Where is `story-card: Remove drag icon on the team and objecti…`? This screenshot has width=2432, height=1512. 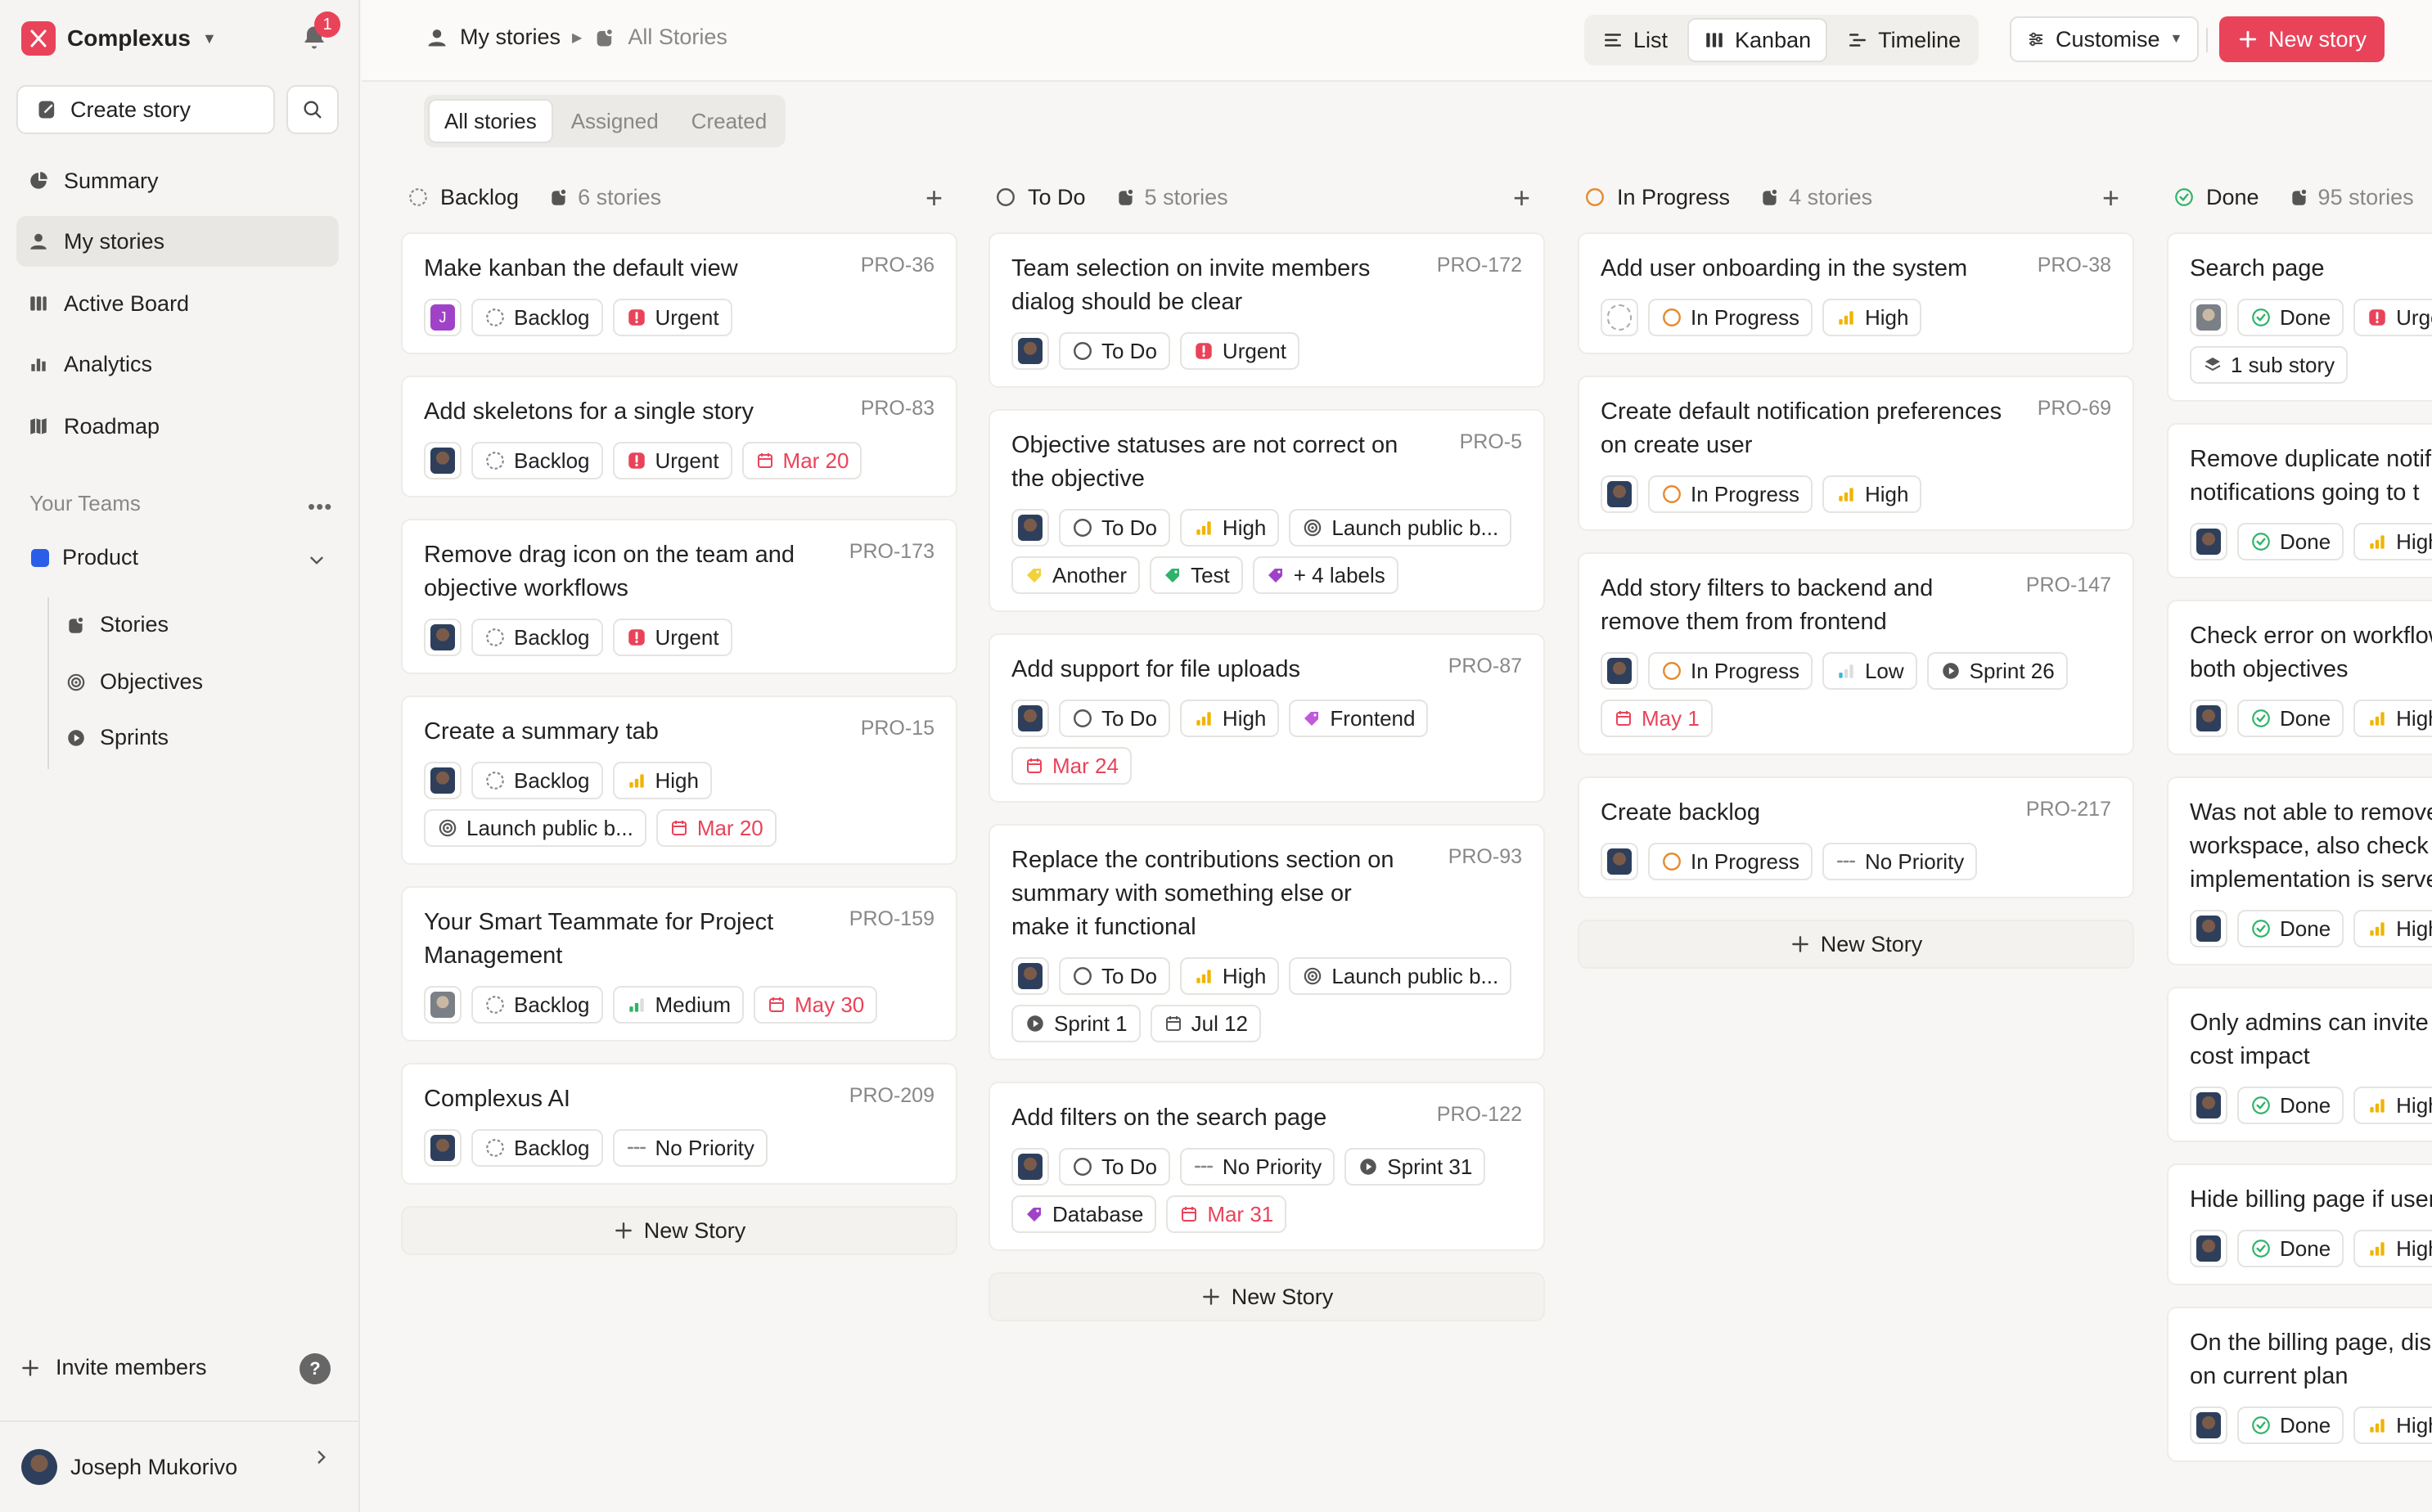 story-card: Remove drag icon on the team and objecti… is located at coordinates (679, 597).